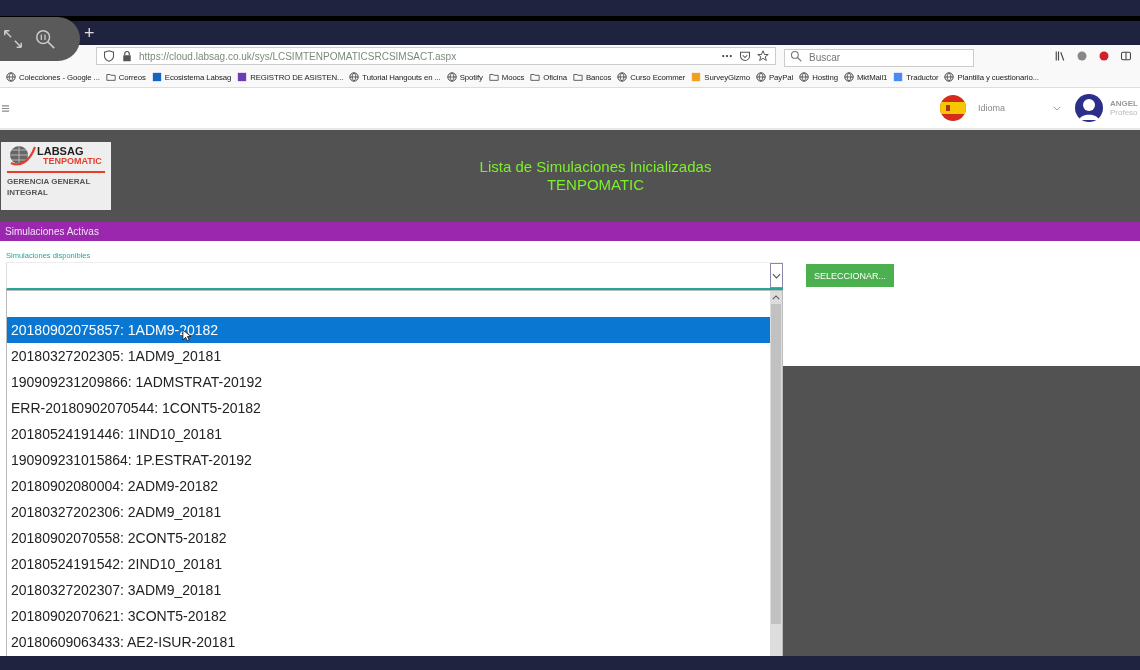 This screenshot has width=1140, height=670. Describe the element at coordinates (388, 512) in the screenshot. I see `dropdown-option: 20180327202306: 2ADM9_20181` at that location.